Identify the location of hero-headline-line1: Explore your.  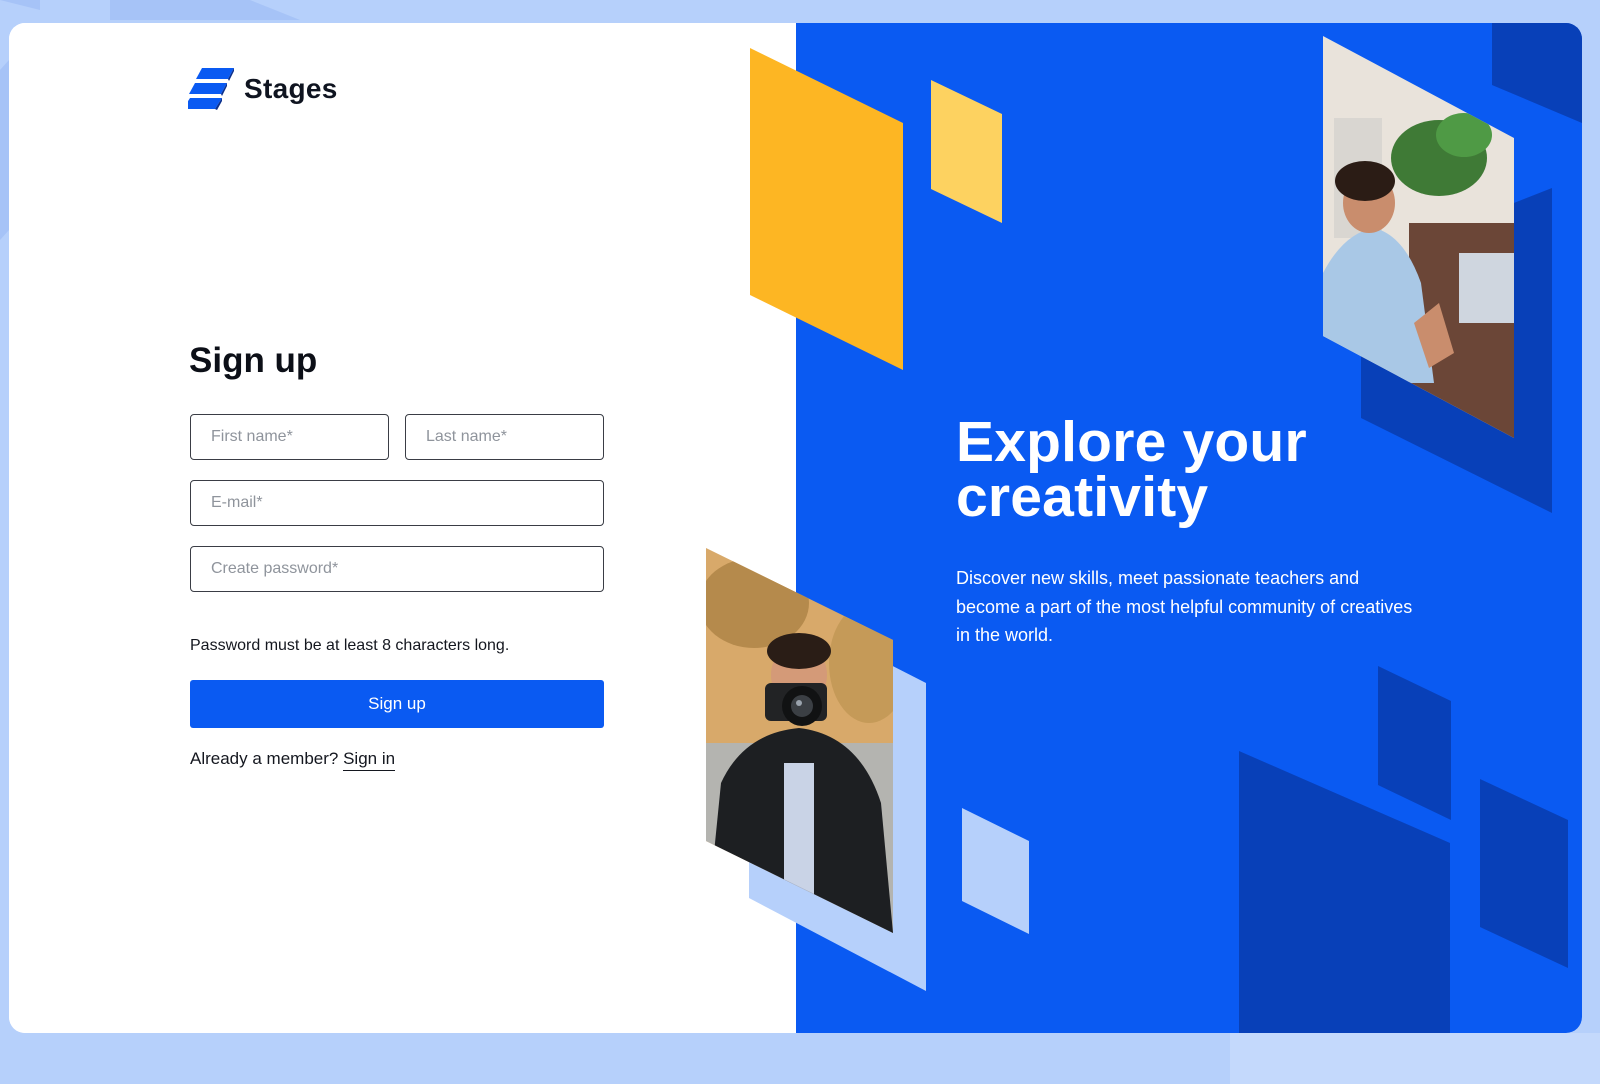
(1131, 442).